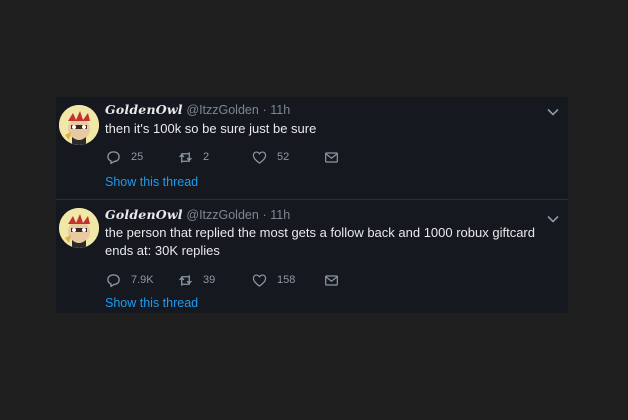  Describe the element at coordinates (273, 280) in the screenshot. I see `like-button: 158` at that location.